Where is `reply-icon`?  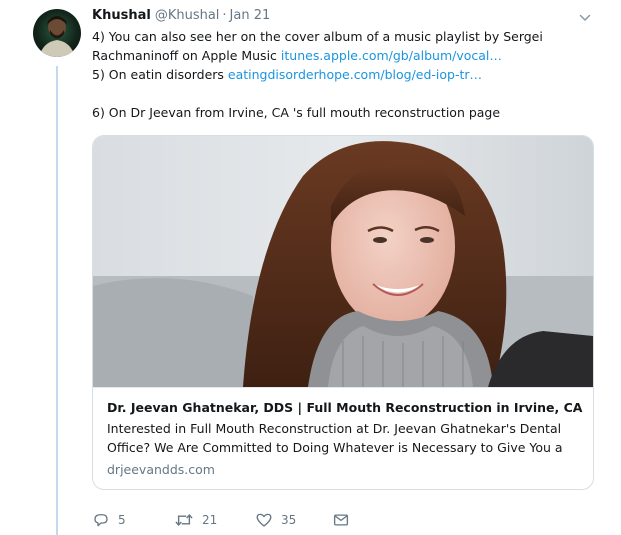 reply-icon is located at coordinates (101, 520).